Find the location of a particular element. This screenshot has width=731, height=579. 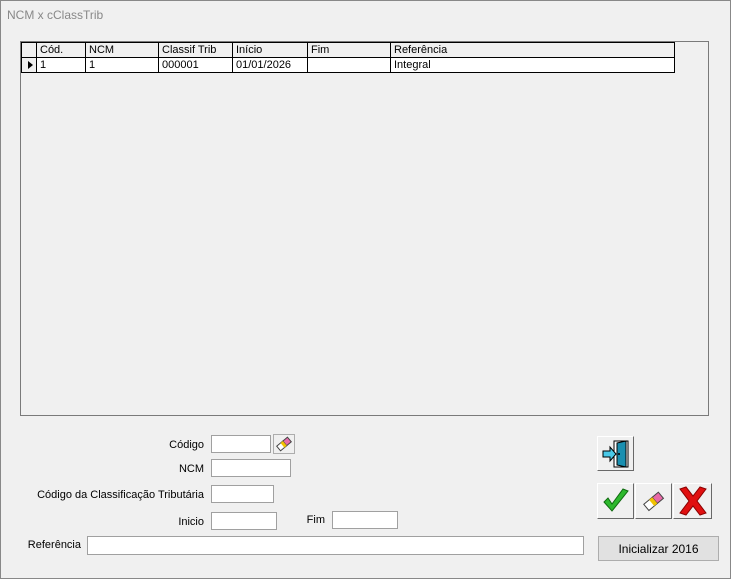

cell-inicio: 01/01/2026 is located at coordinates (270, 65).